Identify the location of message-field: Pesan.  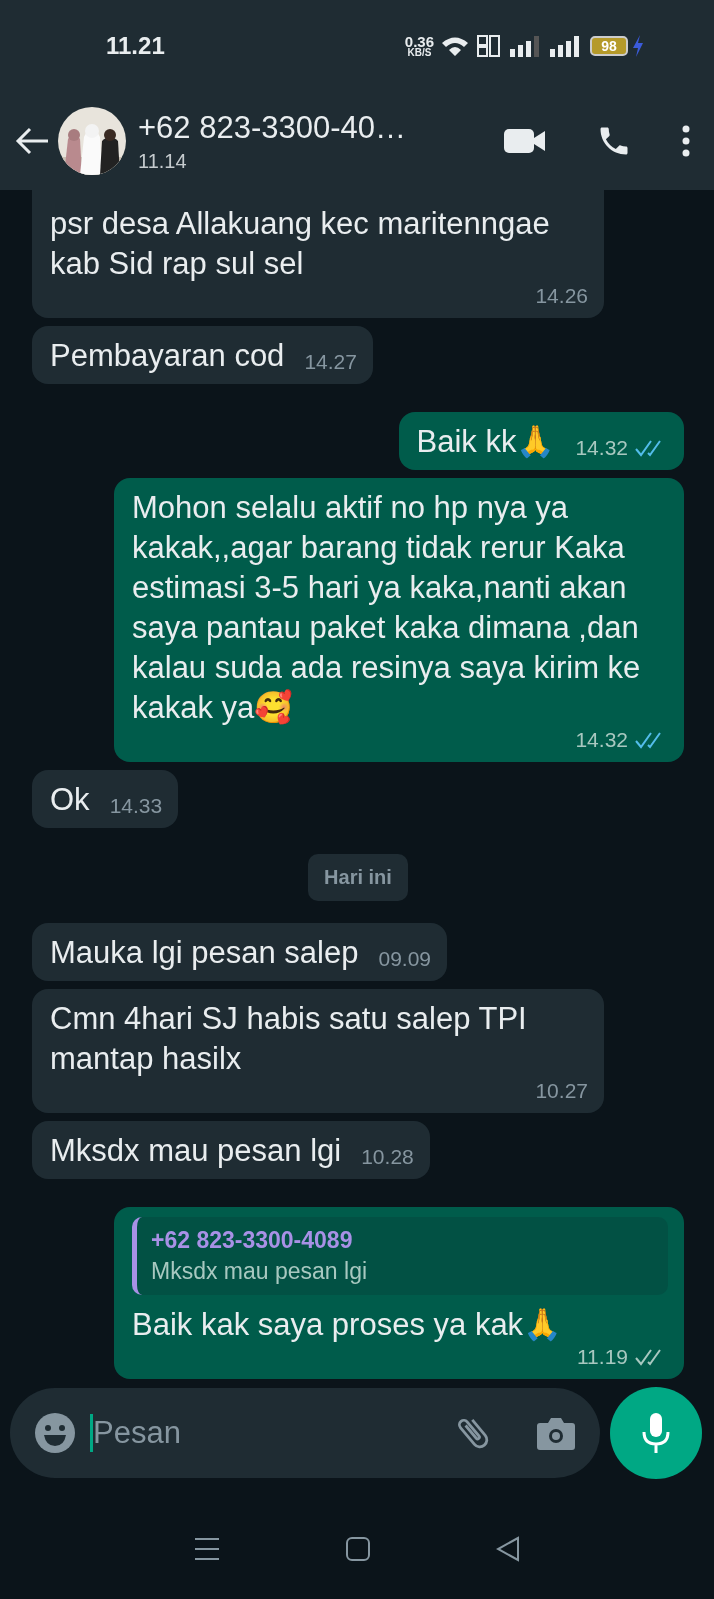
(264, 1433).